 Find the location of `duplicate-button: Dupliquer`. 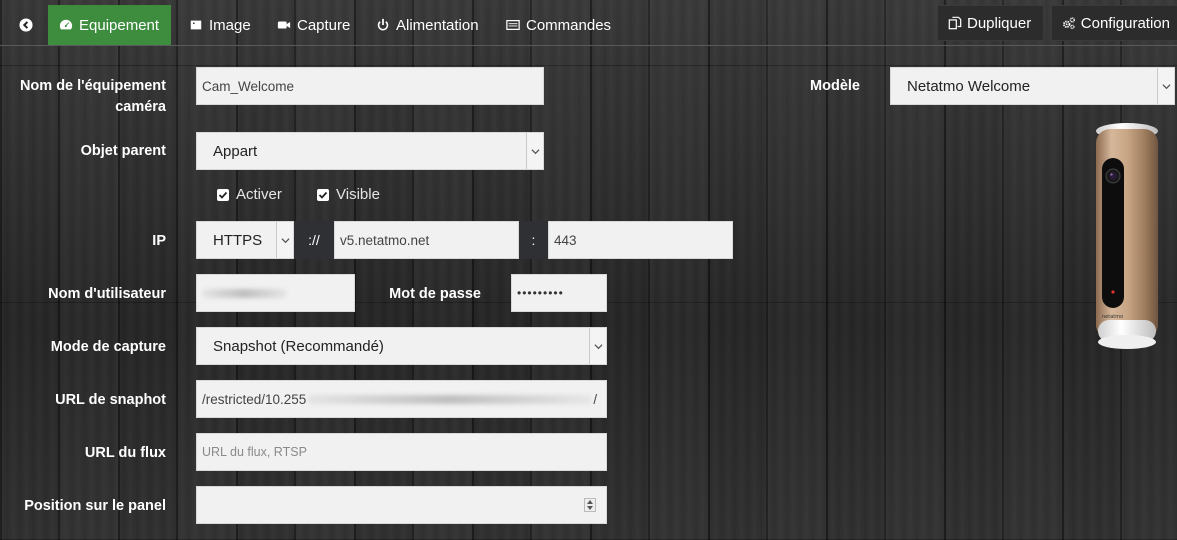

duplicate-button: Dupliquer is located at coordinates (990, 23).